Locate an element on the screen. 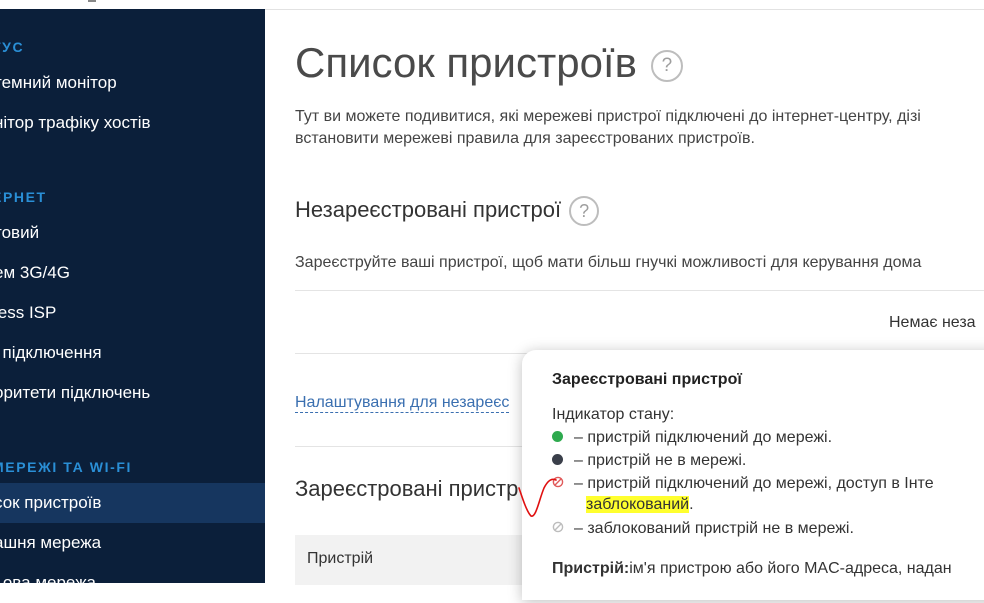 The image size is (984, 603). sidebar-item-host-traffic: нітор трафіку хостів is located at coordinates (132, 123).